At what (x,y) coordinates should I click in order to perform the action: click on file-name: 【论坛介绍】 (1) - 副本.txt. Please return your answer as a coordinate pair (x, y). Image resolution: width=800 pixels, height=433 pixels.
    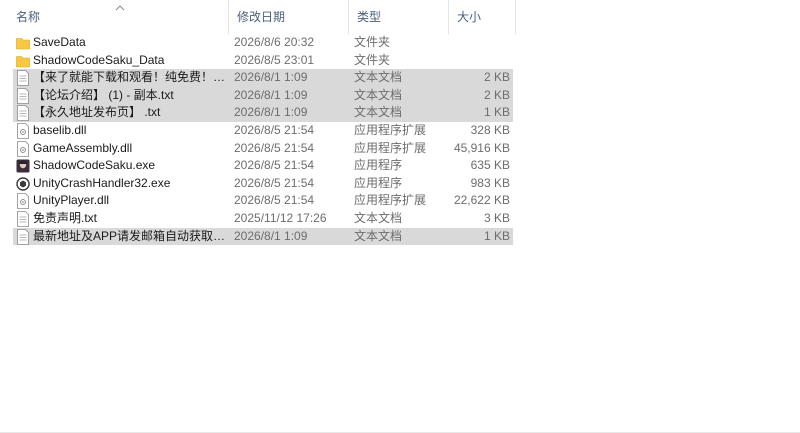
    Looking at the image, I should click on (103, 94).